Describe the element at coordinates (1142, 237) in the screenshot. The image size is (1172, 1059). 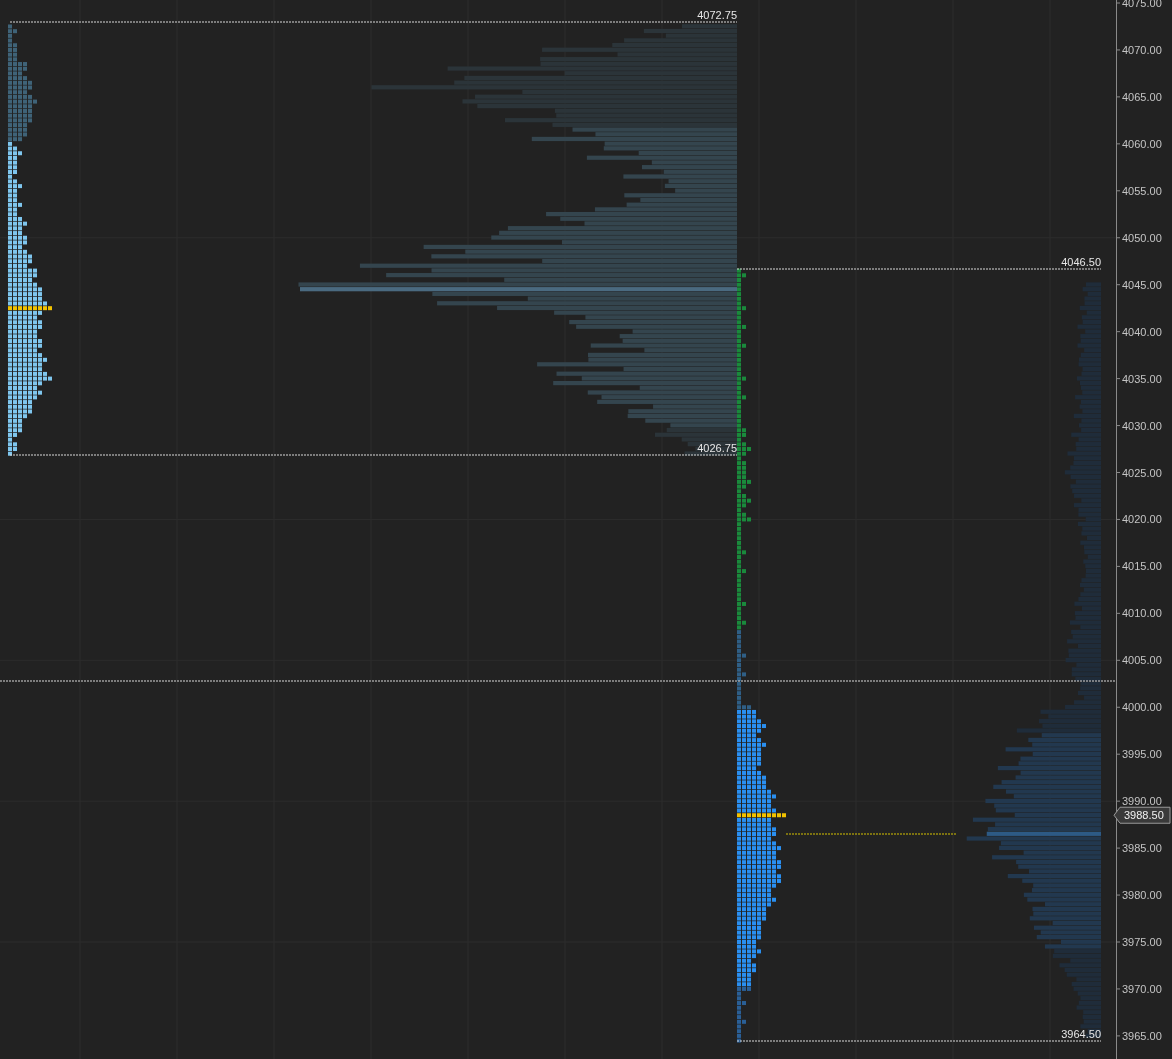
I see `price-axis-label: 4050.00` at that location.